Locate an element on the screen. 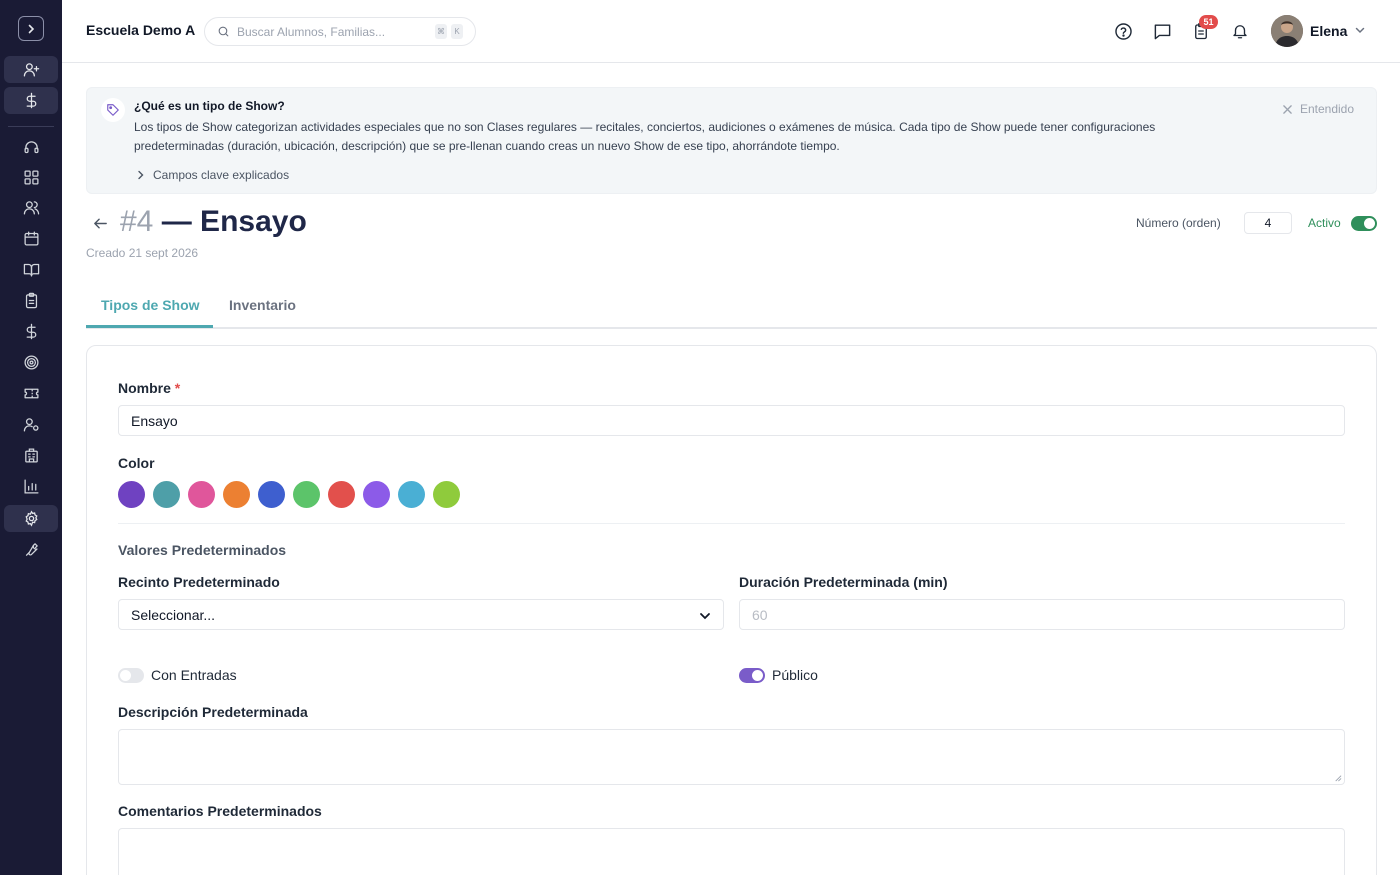 This screenshot has width=1400, height=875. color-label: Color is located at coordinates (136, 463).